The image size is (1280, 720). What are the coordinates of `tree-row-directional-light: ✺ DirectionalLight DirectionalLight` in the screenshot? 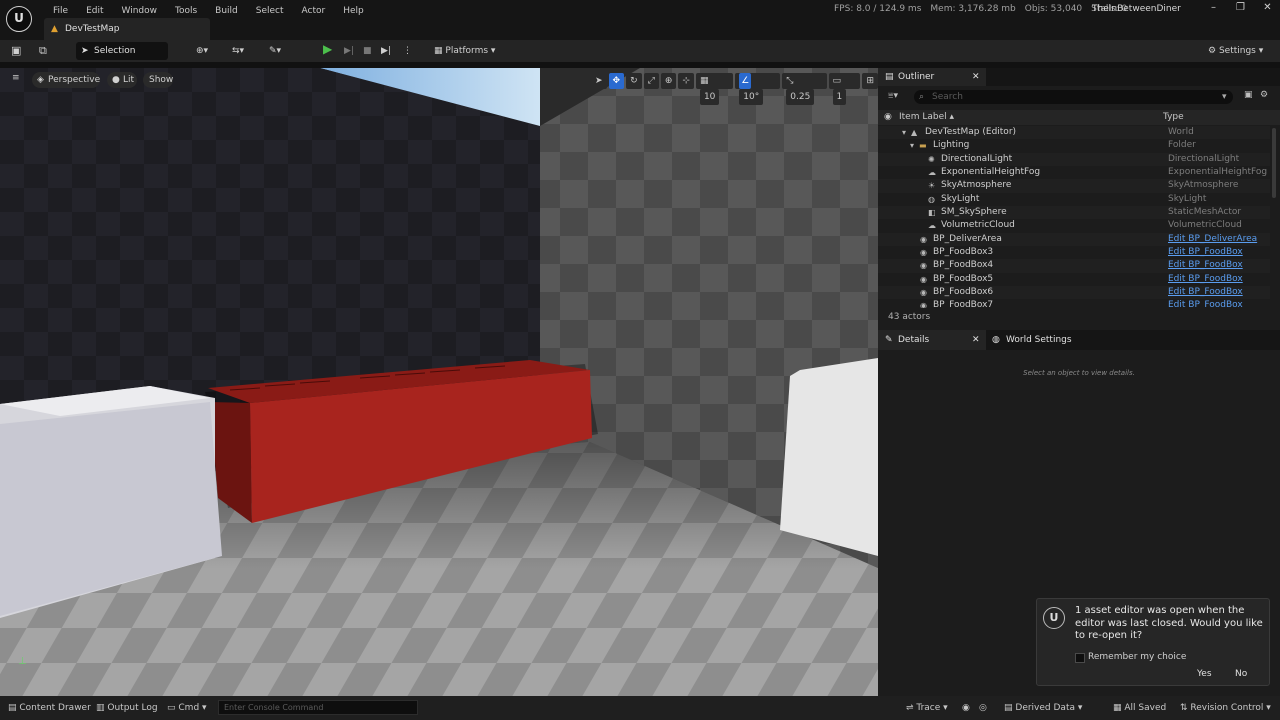 It's located at (1074, 159).